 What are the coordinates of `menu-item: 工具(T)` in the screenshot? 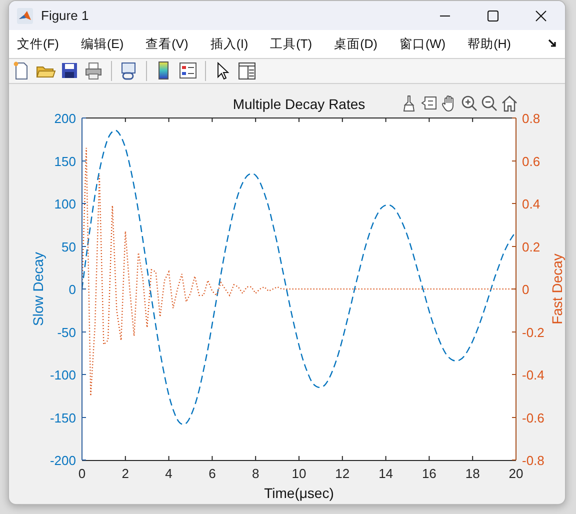 It's located at (291, 44).